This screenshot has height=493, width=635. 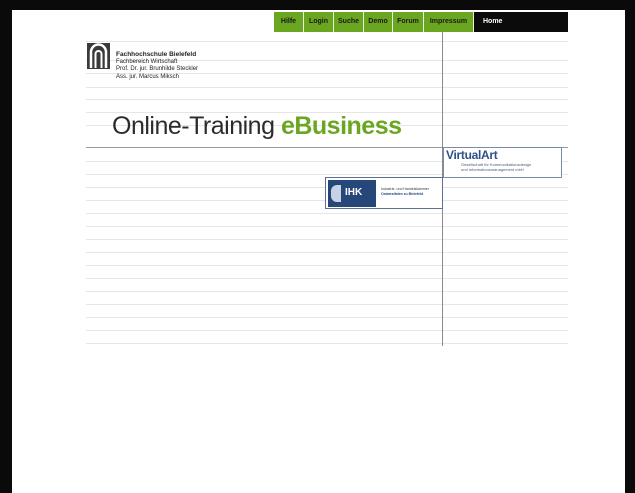 What do you see at coordinates (319, 22) in the screenshot?
I see `nav-login: Login` at bounding box center [319, 22].